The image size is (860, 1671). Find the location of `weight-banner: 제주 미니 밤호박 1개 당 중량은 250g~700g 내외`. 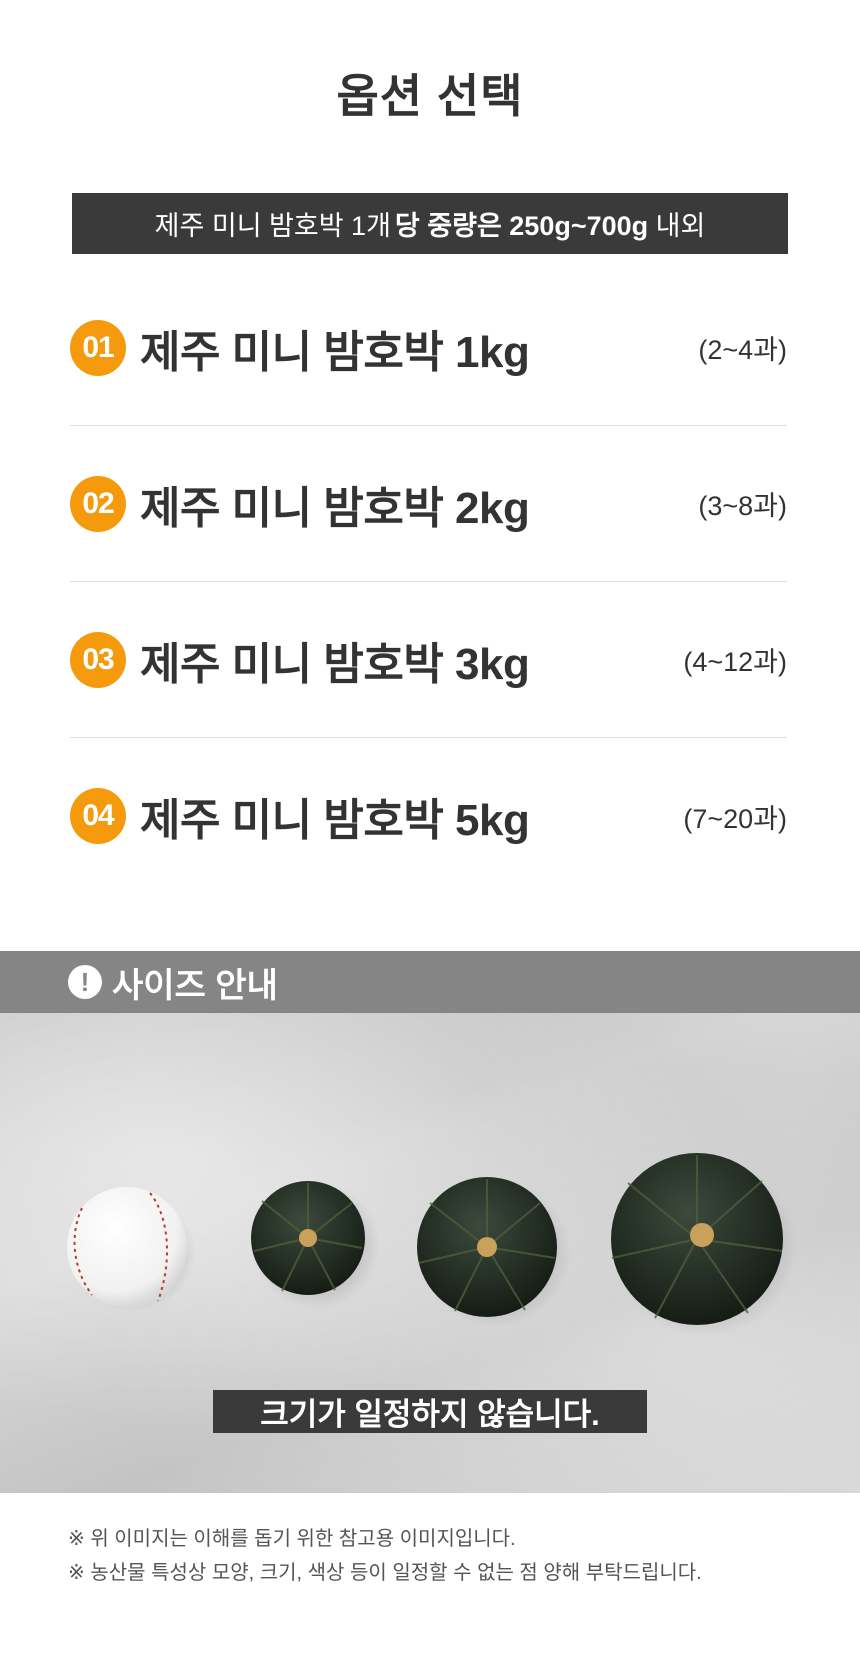

weight-banner: 제주 미니 밤호박 1개 당 중량은 250g~700g 내외 is located at coordinates (430, 223).